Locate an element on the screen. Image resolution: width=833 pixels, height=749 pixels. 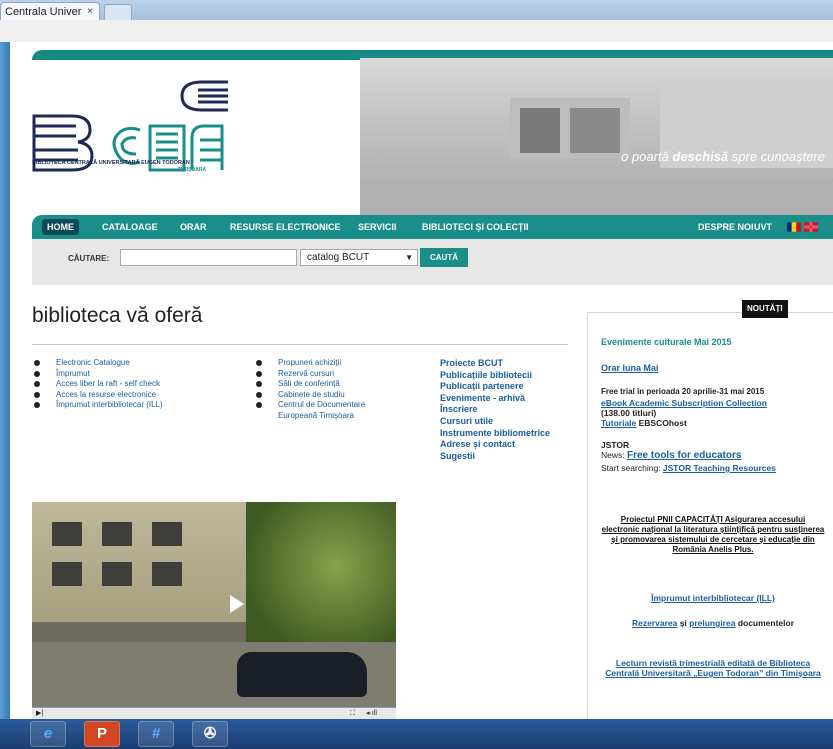
search-bar: CĂUTARE: catalog BCUT ▼ CAUTĂ is located at coordinates (432, 262).